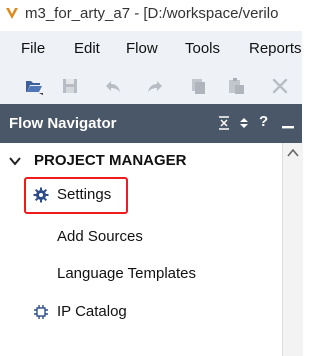 The width and height of the screenshot is (320, 356). I want to click on gear-icon, so click(41, 195).